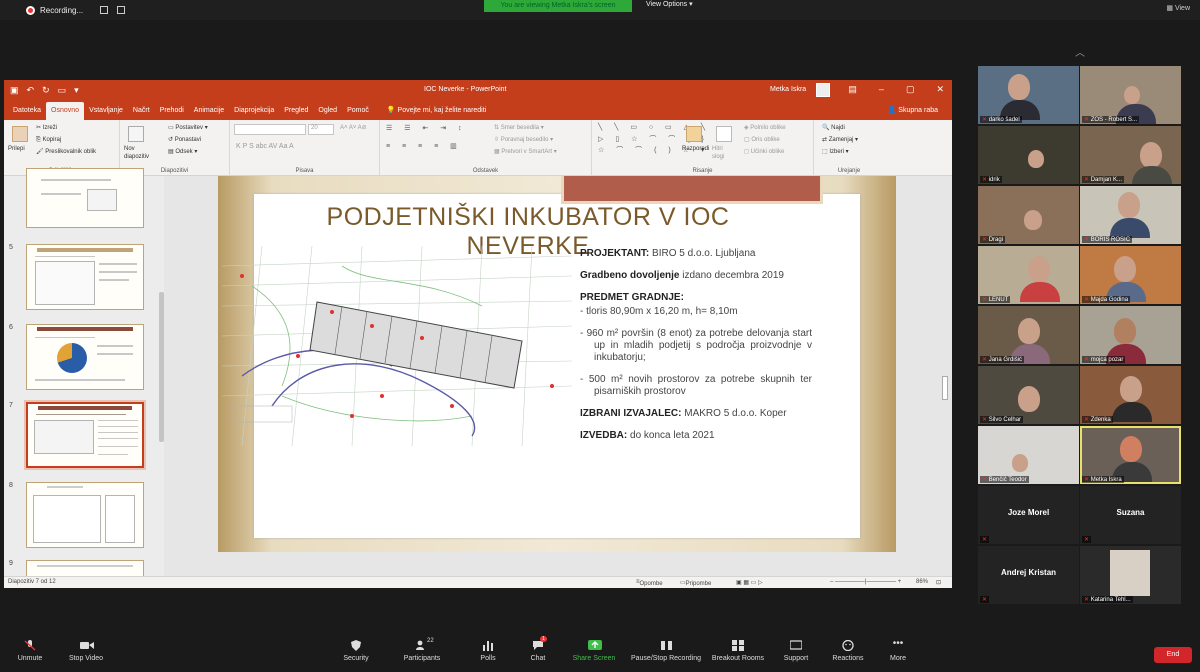 The image size is (1200, 672). I want to click on support-button: Support, so click(796, 651).